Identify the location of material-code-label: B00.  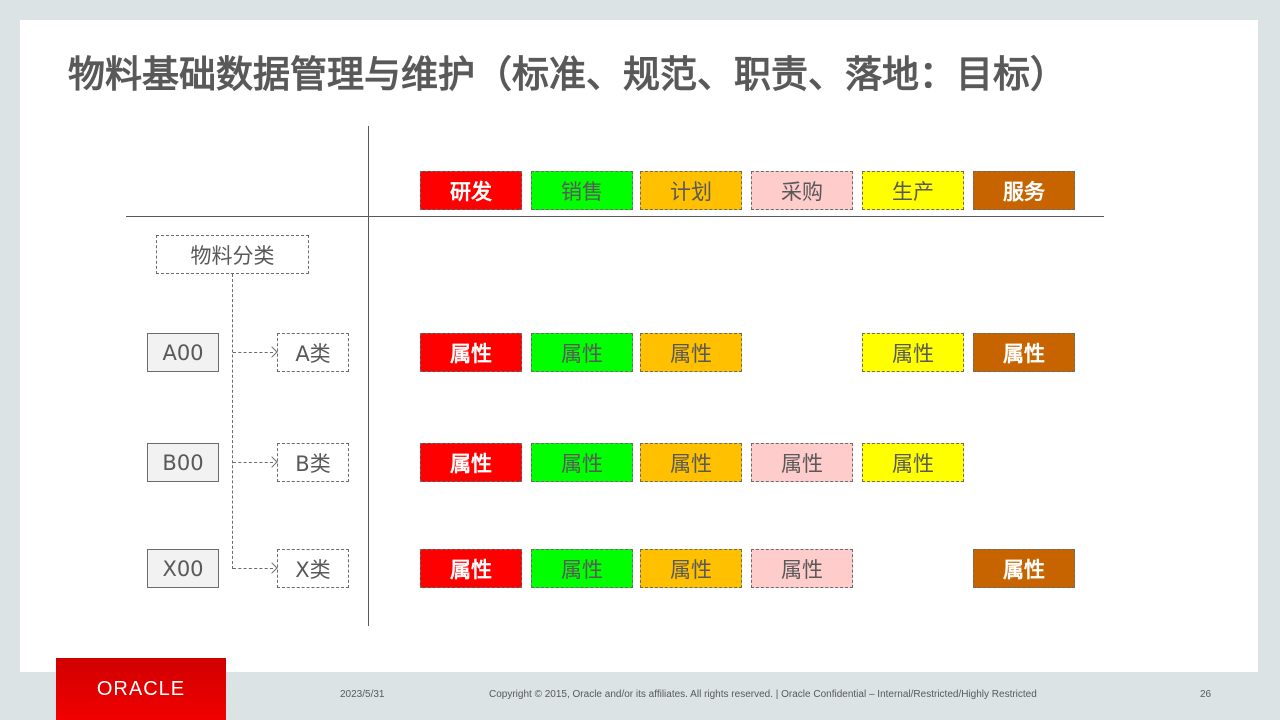
(183, 462).